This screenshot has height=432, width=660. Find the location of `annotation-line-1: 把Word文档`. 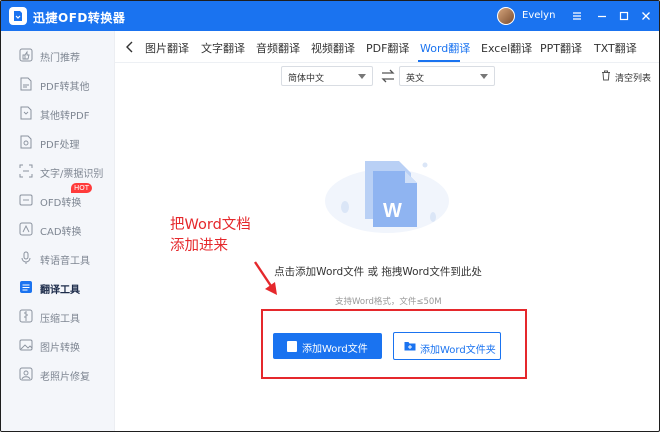

annotation-line-1: 把Word文档 is located at coordinates (210, 225).